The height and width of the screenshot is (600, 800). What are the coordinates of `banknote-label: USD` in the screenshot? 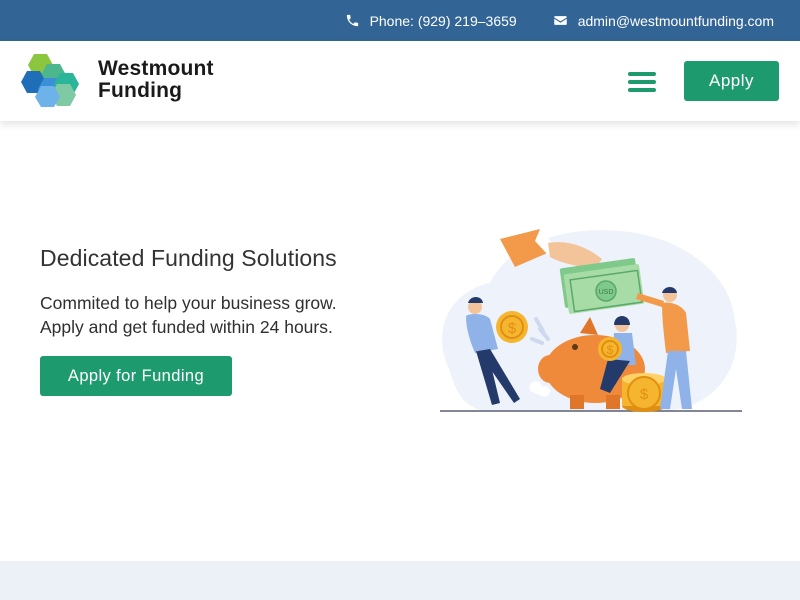 It's located at (606, 292).